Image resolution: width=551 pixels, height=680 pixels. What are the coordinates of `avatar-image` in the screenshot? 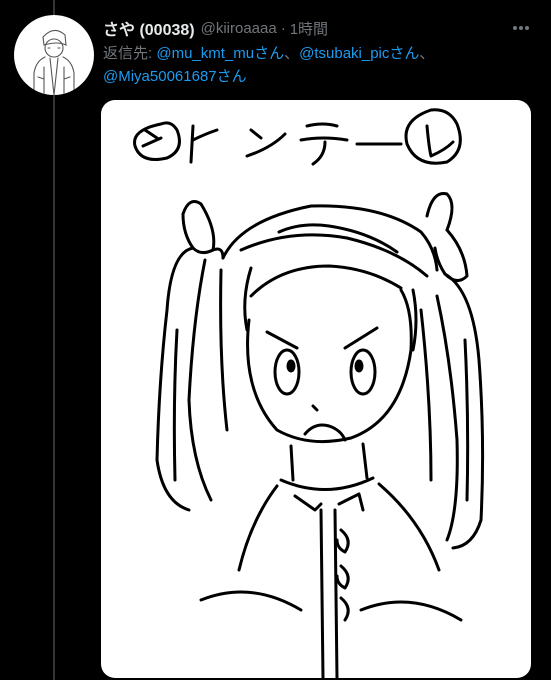 It's located at (54, 62).